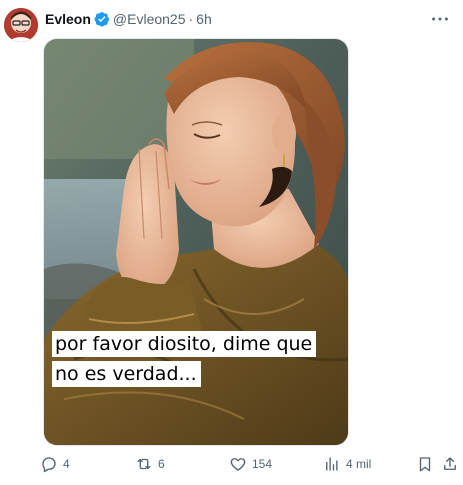 The image size is (463, 485). What do you see at coordinates (184, 344) in the screenshot?
I see `caption-line-1: por favor diosito, dime que` at bounding box center [184, 344].